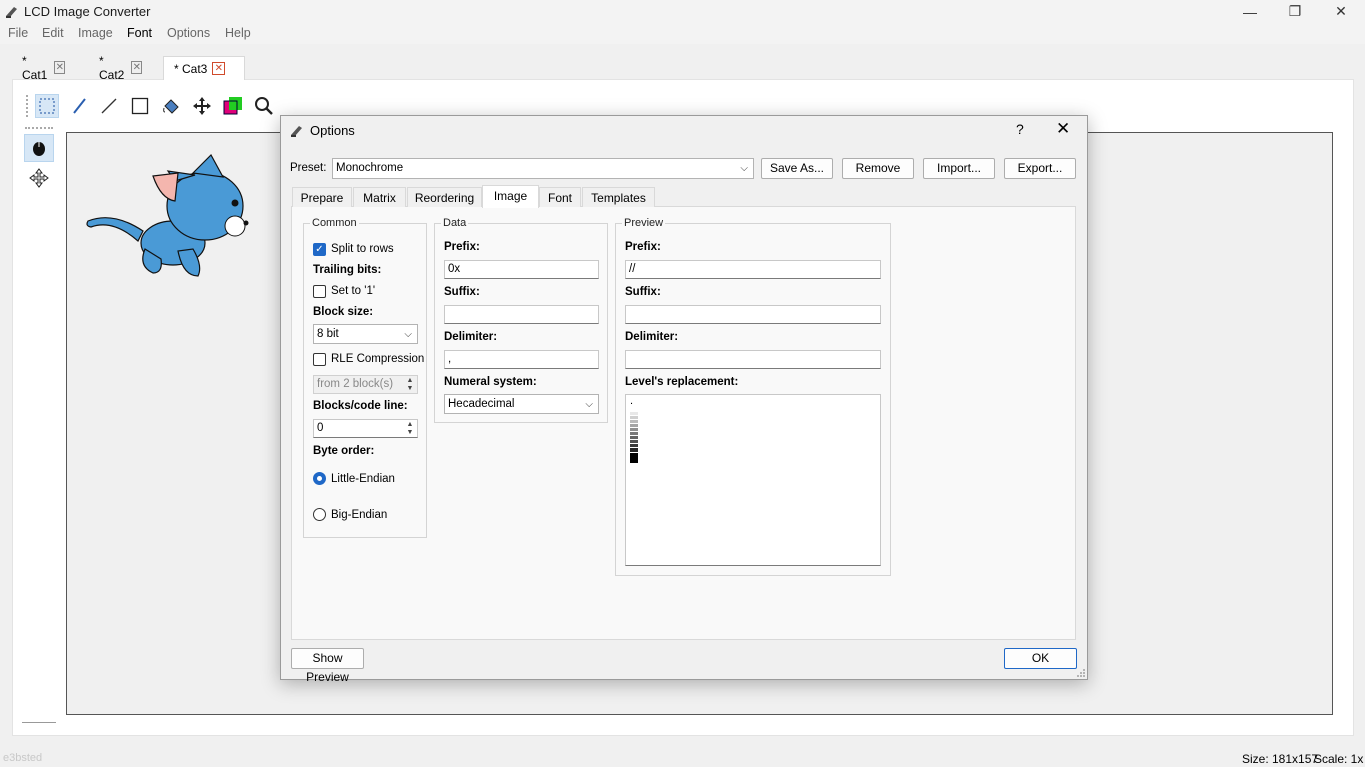 This screenshot has height=767, width=1365. I want to click on color-swatch-icon, so click(232, 106).